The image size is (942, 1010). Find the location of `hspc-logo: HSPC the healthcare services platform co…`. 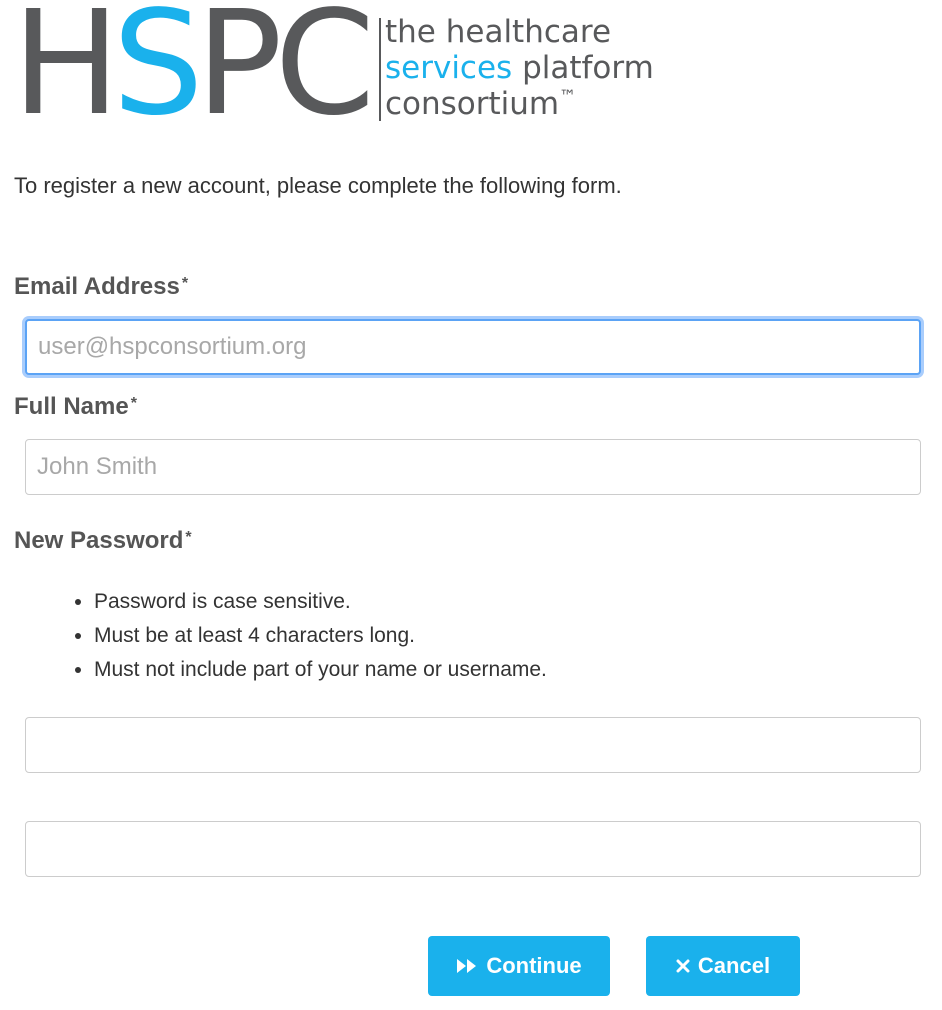

hspc-logo: HSPC the healthcare services platform co… is located at coordinates (362, 70).